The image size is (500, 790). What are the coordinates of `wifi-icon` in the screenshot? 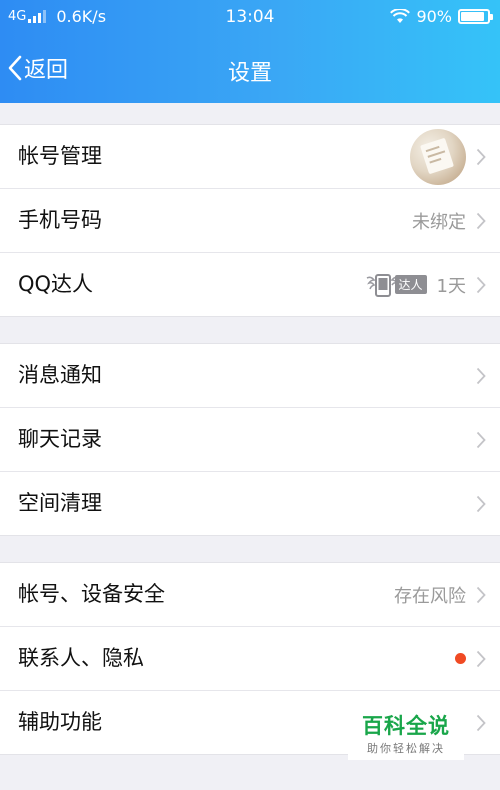 It's located at (400, 16).